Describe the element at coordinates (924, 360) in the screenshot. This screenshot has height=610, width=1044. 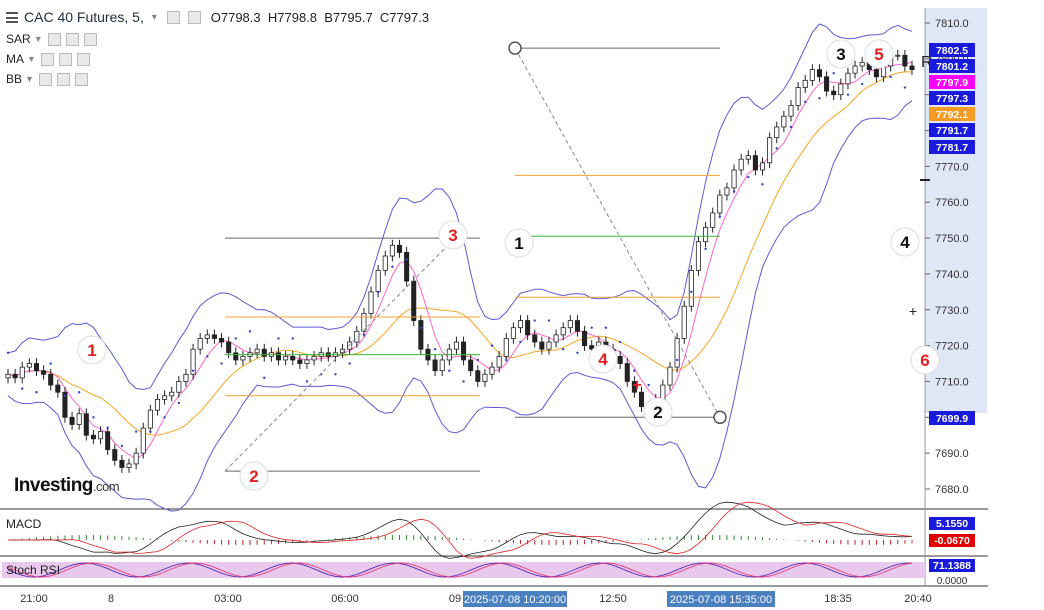
I see `wave-label: 6` at that location.